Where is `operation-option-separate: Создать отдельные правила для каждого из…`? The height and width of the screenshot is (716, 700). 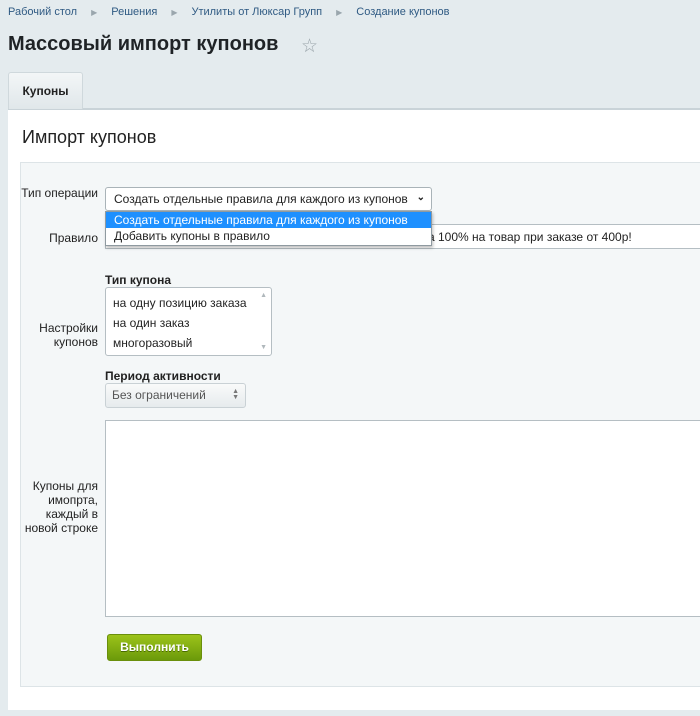
operation-option-separate: Создать отдельные правила для каждого из… is located at coordinates (268, 220).